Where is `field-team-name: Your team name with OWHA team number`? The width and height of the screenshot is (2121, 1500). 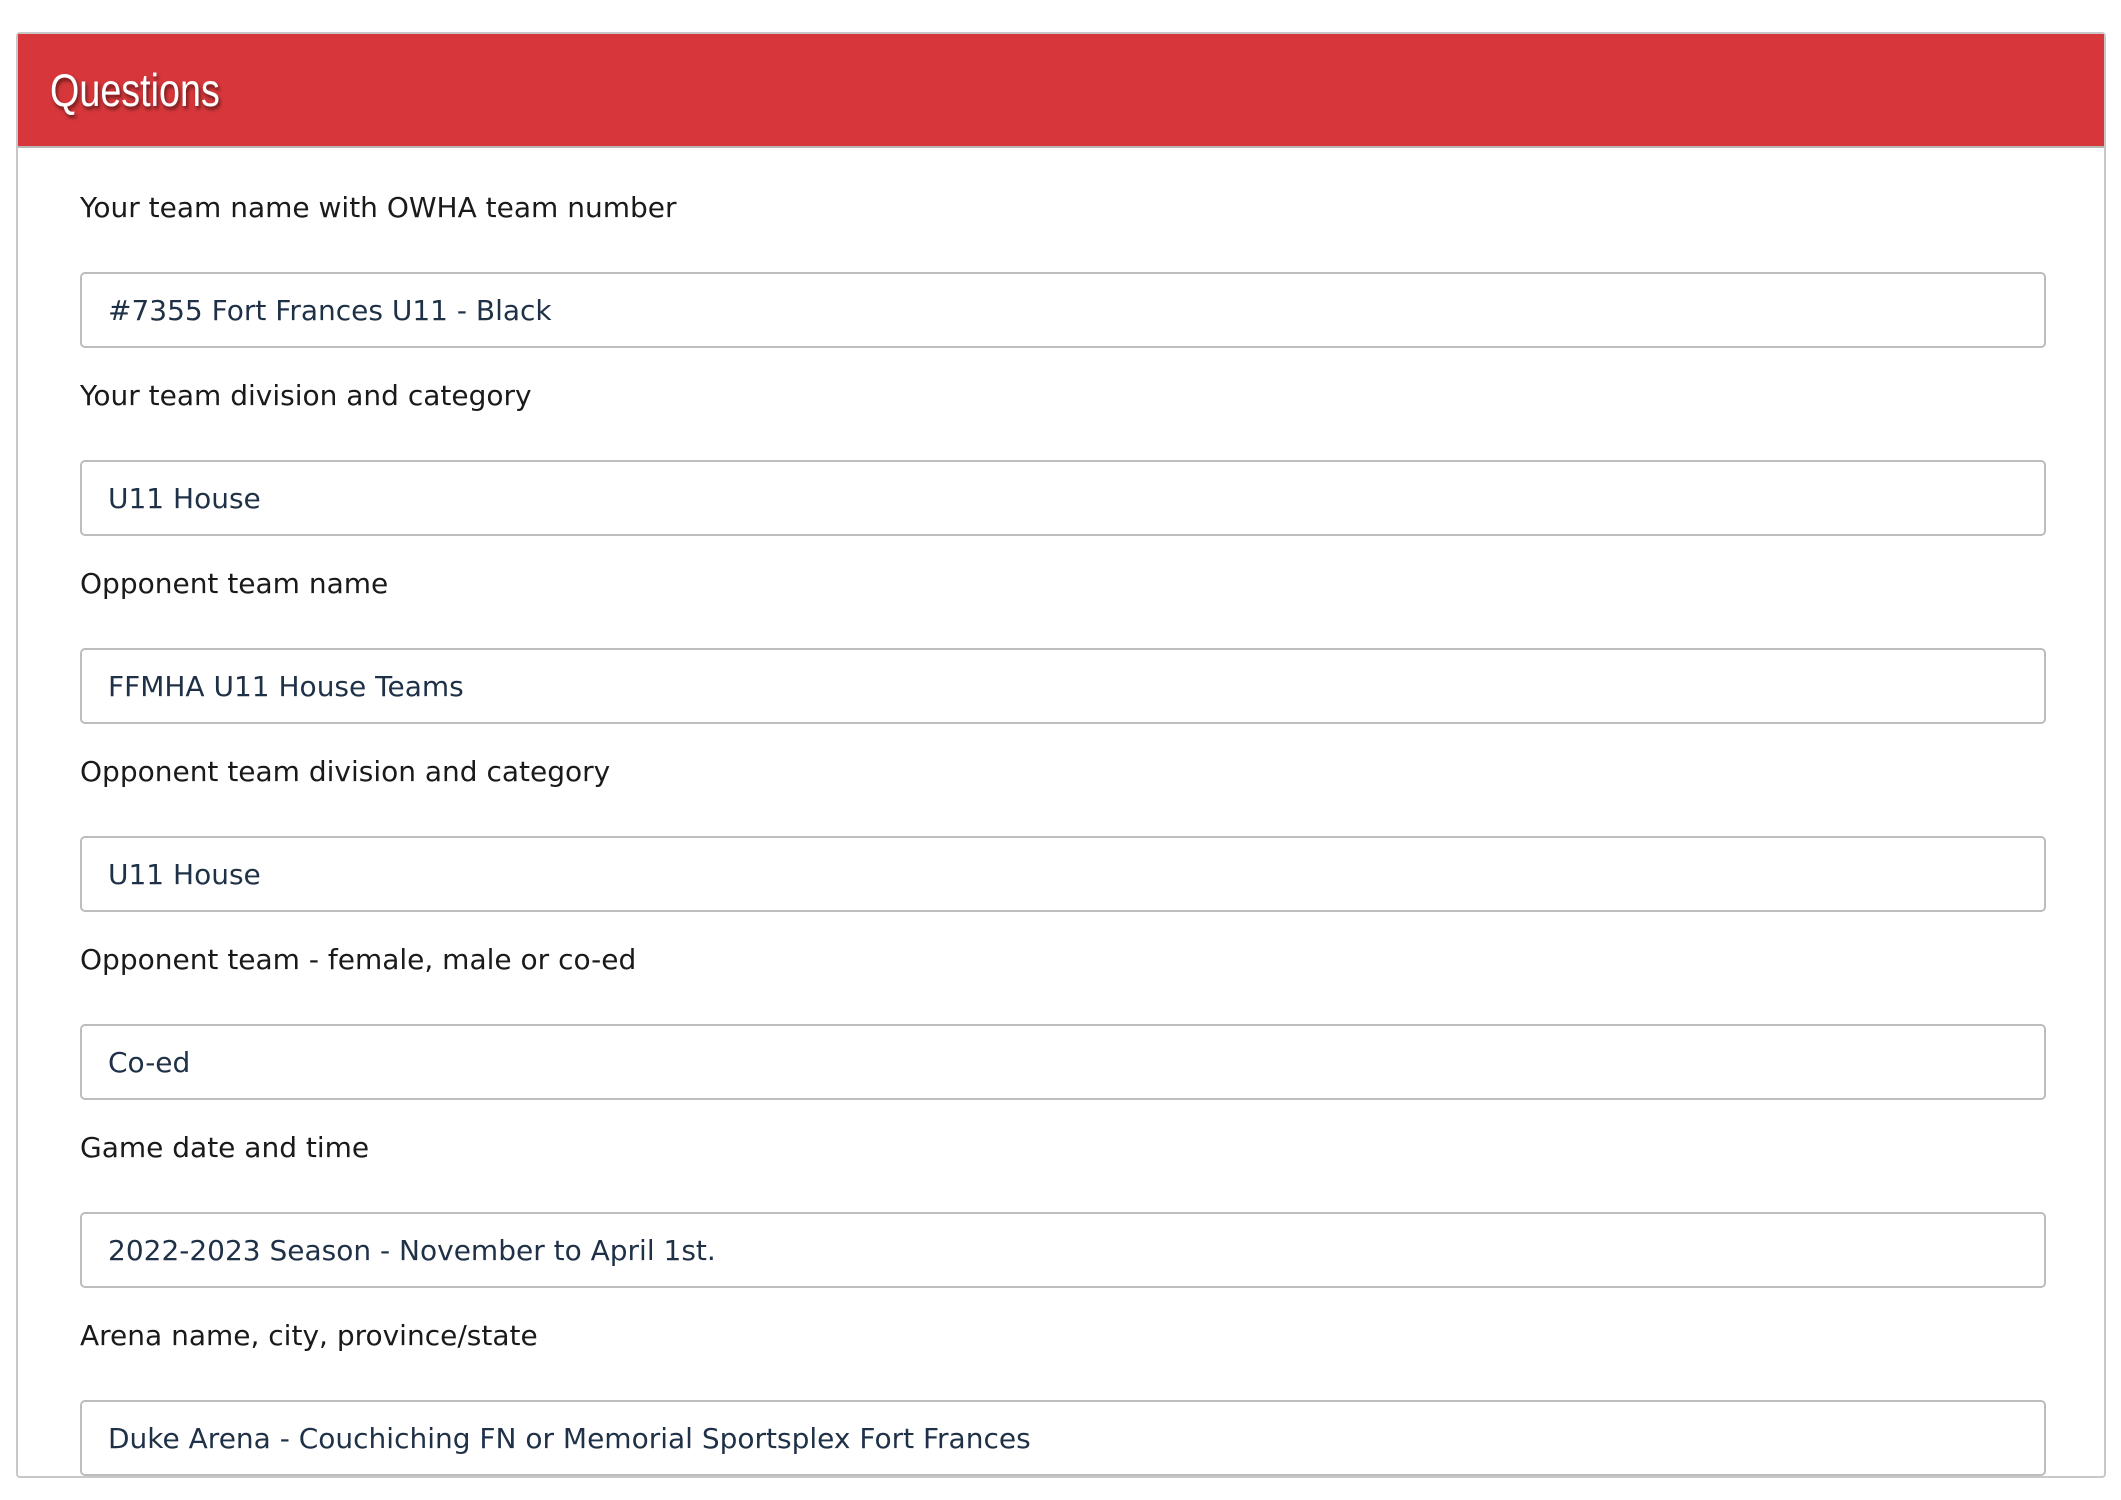 field-team-name: Your team name with OWHA team number is located at coordinates (1063, 281).